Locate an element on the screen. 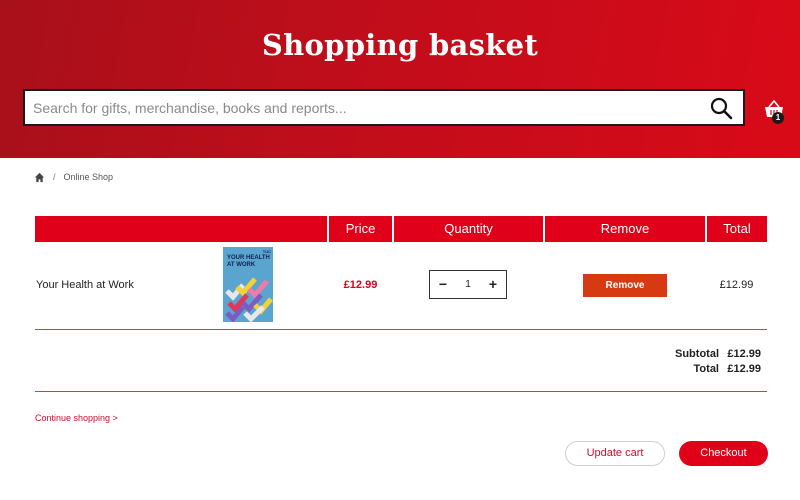 The width and height of the screenshot is (800, 500). home-icon is located at coordinates (39, 177).